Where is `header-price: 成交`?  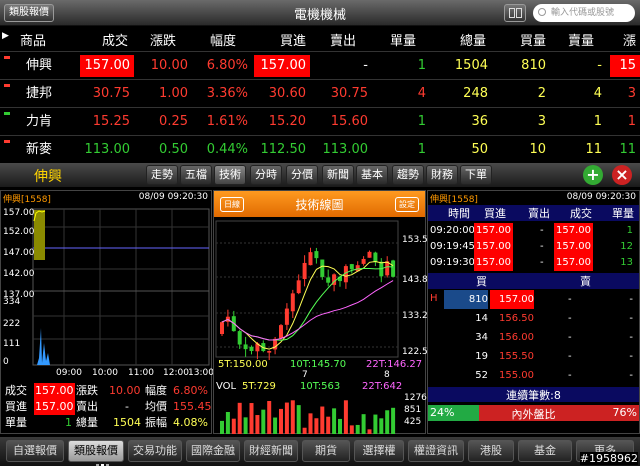 header-price: 成交 is located at coordinates (102, 39).